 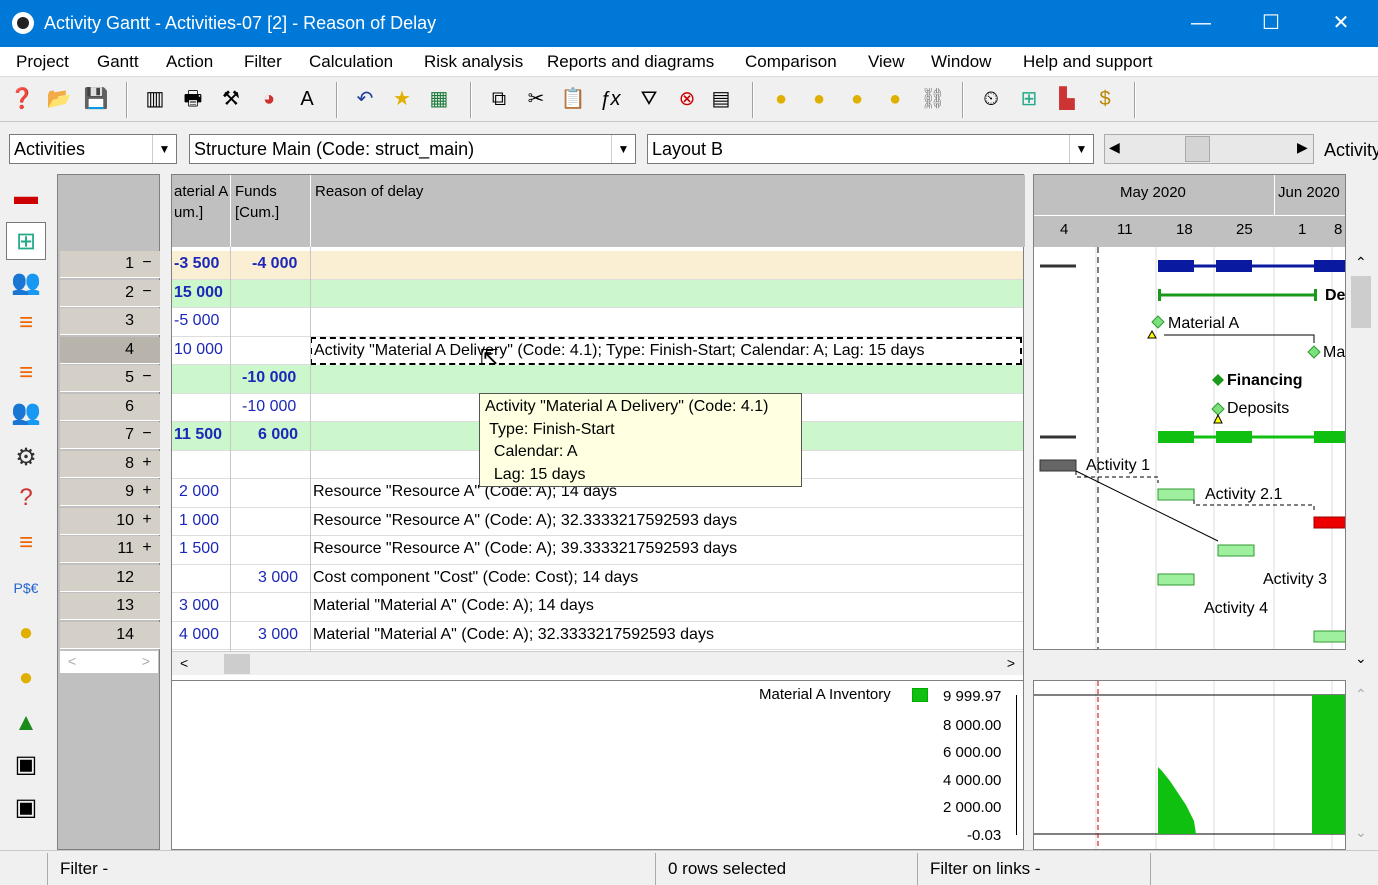 I want to click on row-header: 13, so click(x=110, y=606).